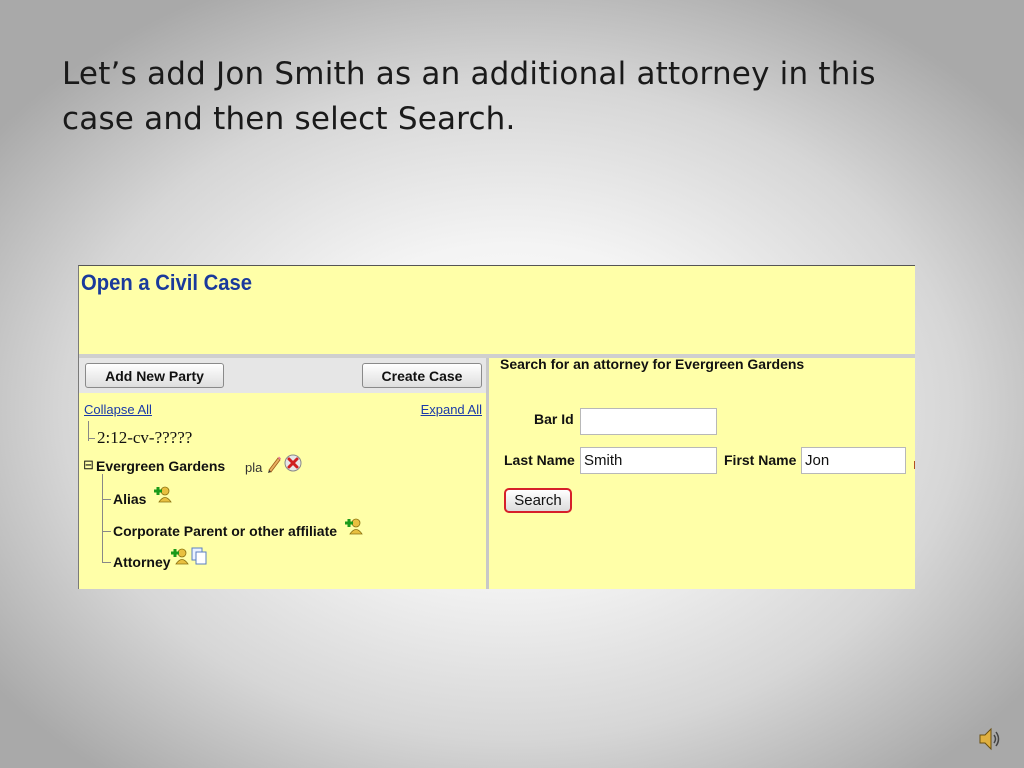  I want to click on delete-x-icon, so click(293, 465).